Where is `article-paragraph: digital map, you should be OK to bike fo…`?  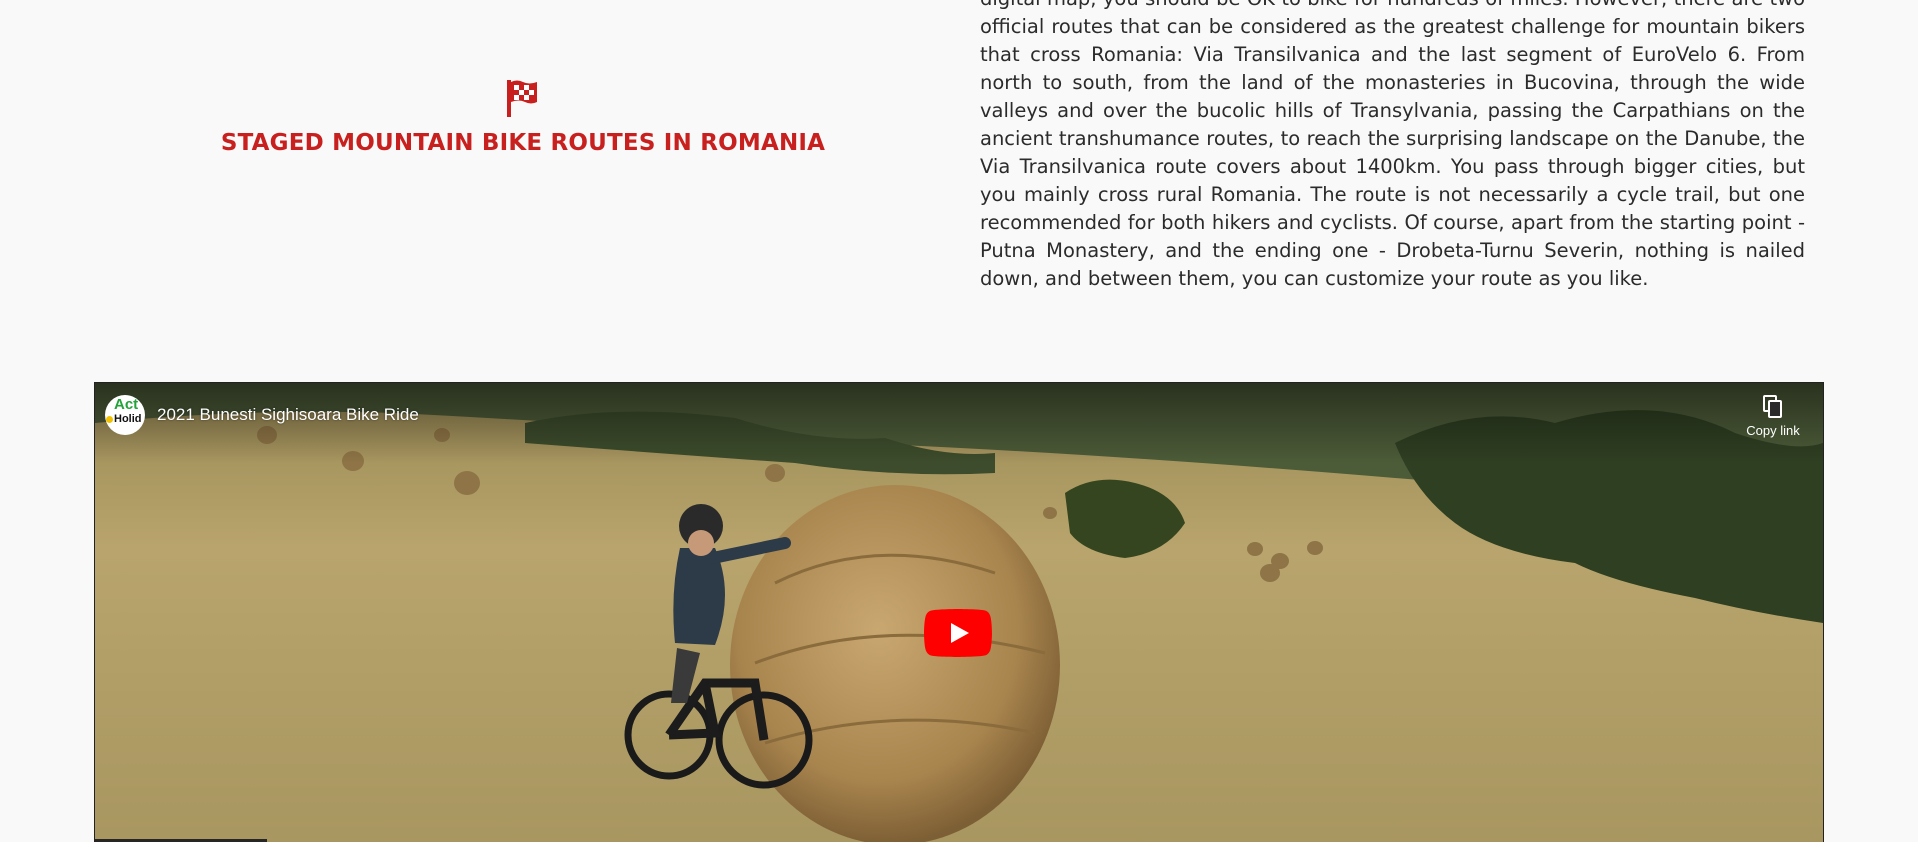 article-paragraph: digital map, you should be OK to bike fo… is located at coordinates (1392, 145).